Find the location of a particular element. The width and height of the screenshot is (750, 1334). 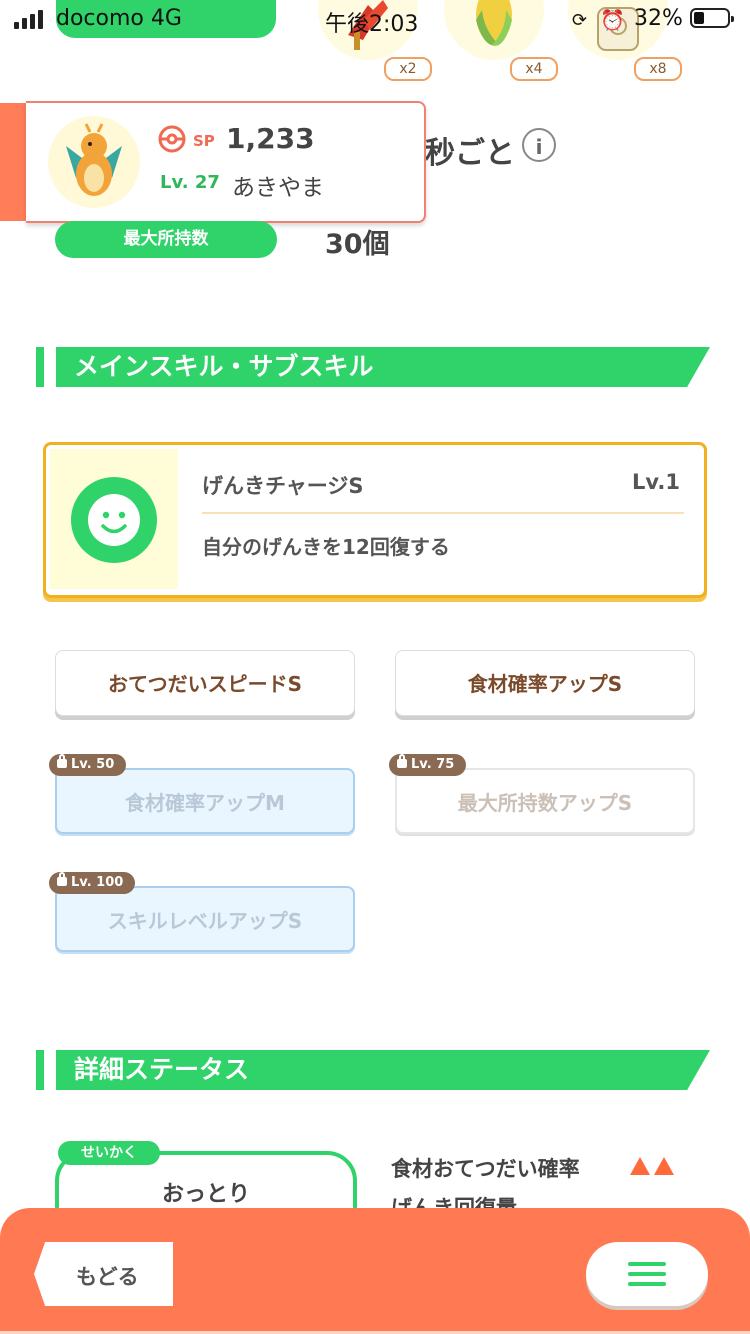

ingredient-count: x2 is located at coordinates (408, 69).